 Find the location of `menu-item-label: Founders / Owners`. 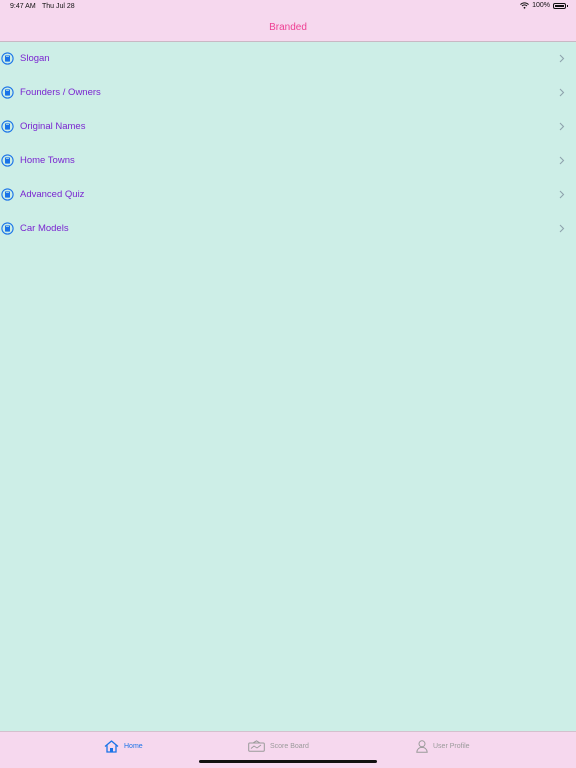

menu-item-label: Founders / Owners is located at coordinates (60, 92).